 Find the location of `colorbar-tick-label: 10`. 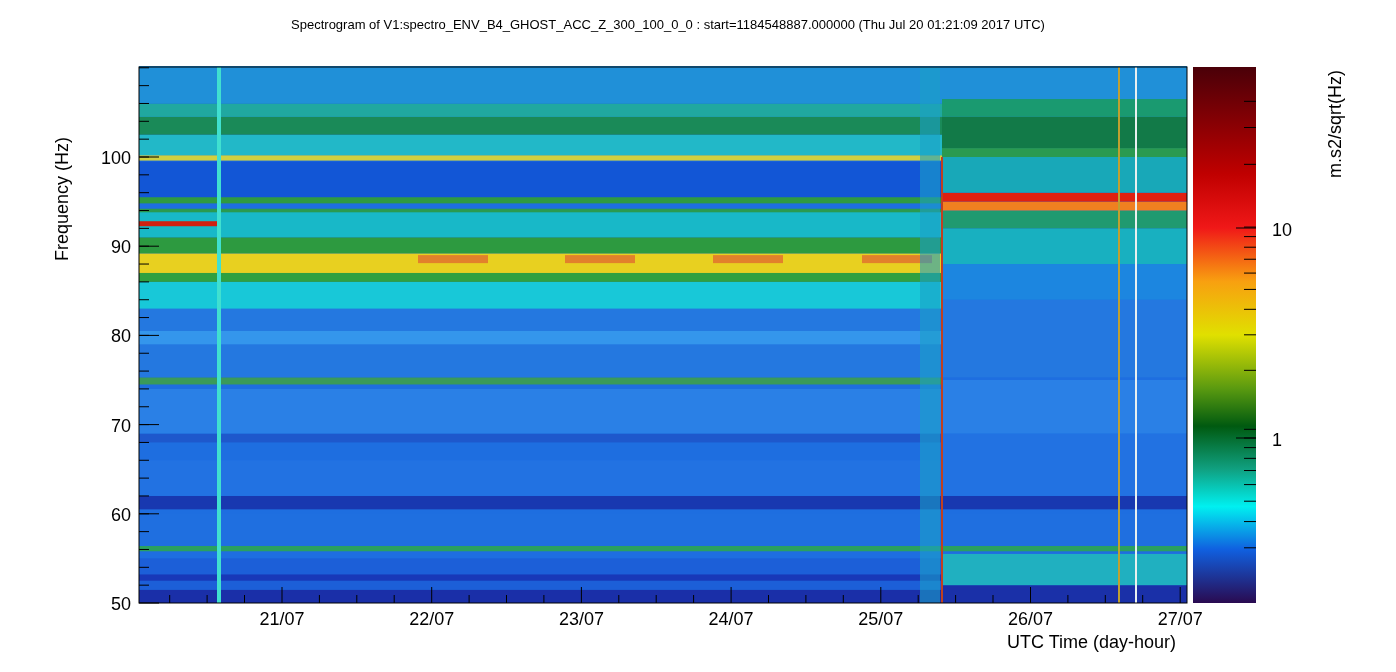

colorbar-tick-label: 10 is located at coordinates (1282, 230).